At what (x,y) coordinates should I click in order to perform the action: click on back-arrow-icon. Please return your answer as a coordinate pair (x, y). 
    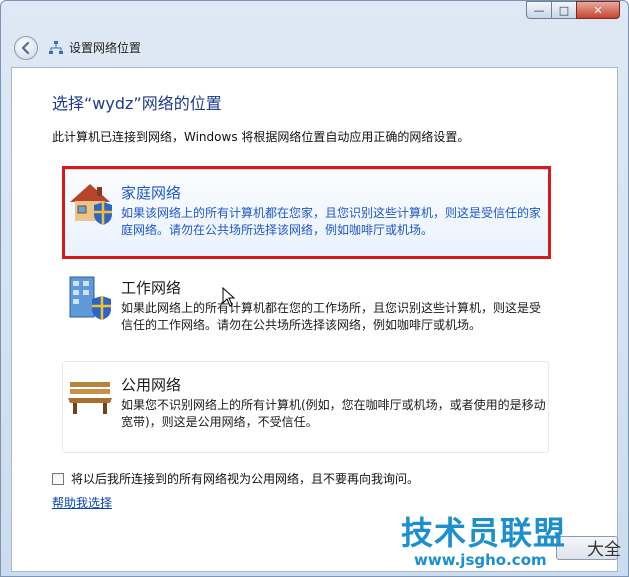
    Looking at the image, I should click on (25, 48).